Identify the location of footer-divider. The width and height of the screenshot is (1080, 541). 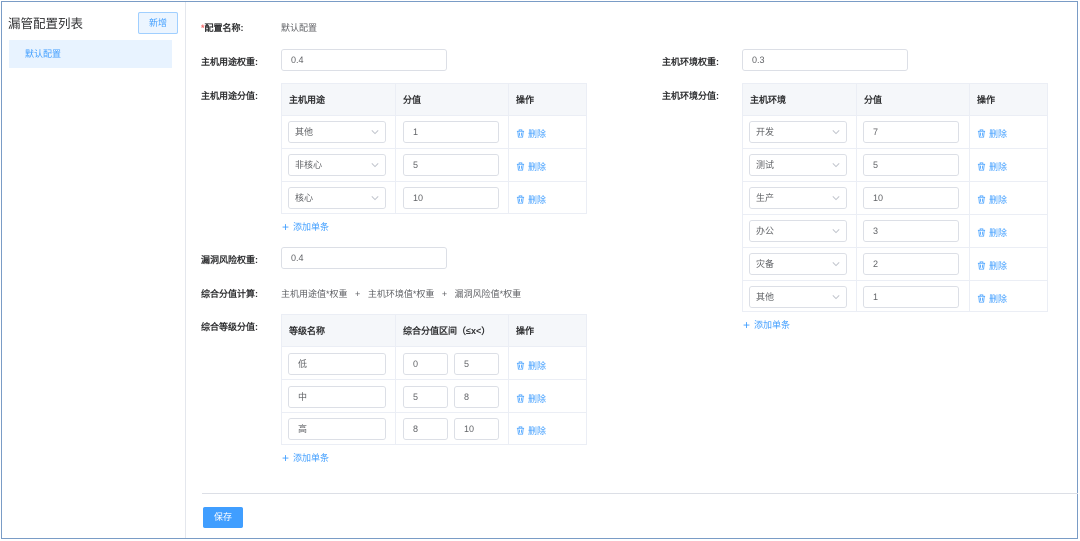
(640, 493).